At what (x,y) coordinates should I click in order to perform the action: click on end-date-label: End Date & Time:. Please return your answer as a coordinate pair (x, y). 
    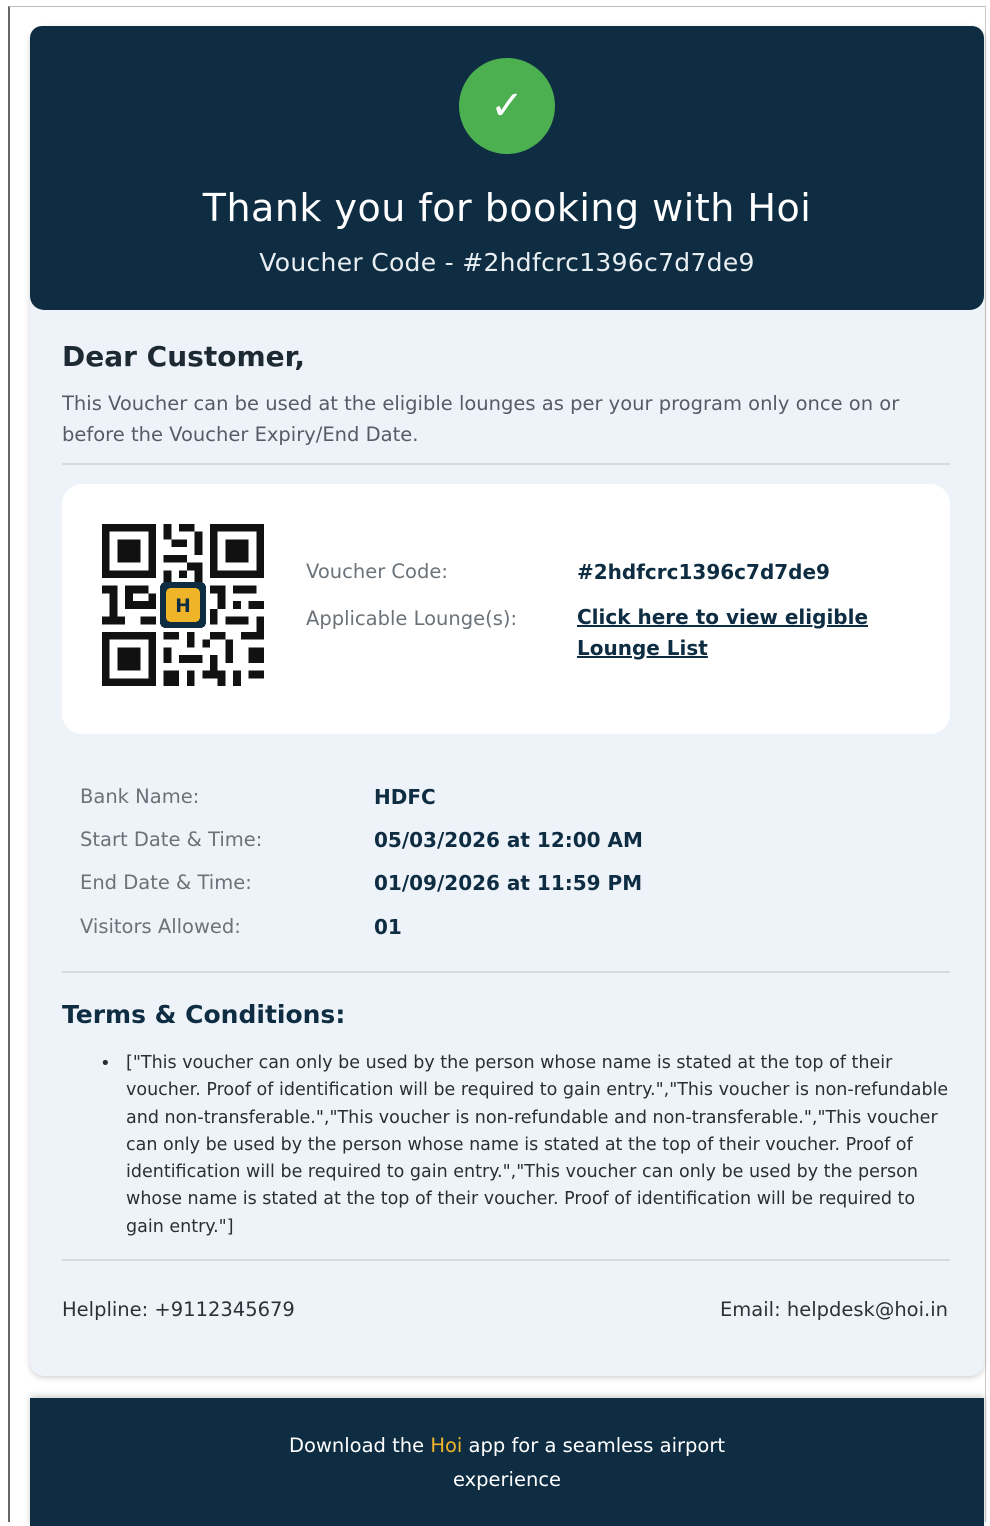
    Looking at the image, I should click on (166, 882).